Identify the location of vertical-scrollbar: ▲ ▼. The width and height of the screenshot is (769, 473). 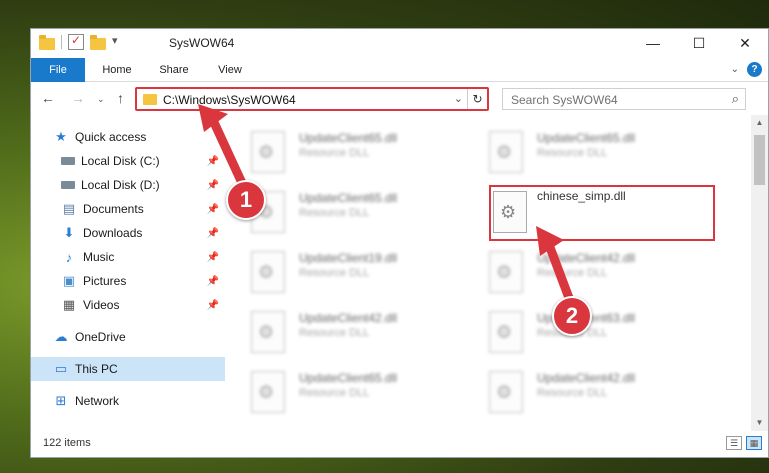
(759, 273).